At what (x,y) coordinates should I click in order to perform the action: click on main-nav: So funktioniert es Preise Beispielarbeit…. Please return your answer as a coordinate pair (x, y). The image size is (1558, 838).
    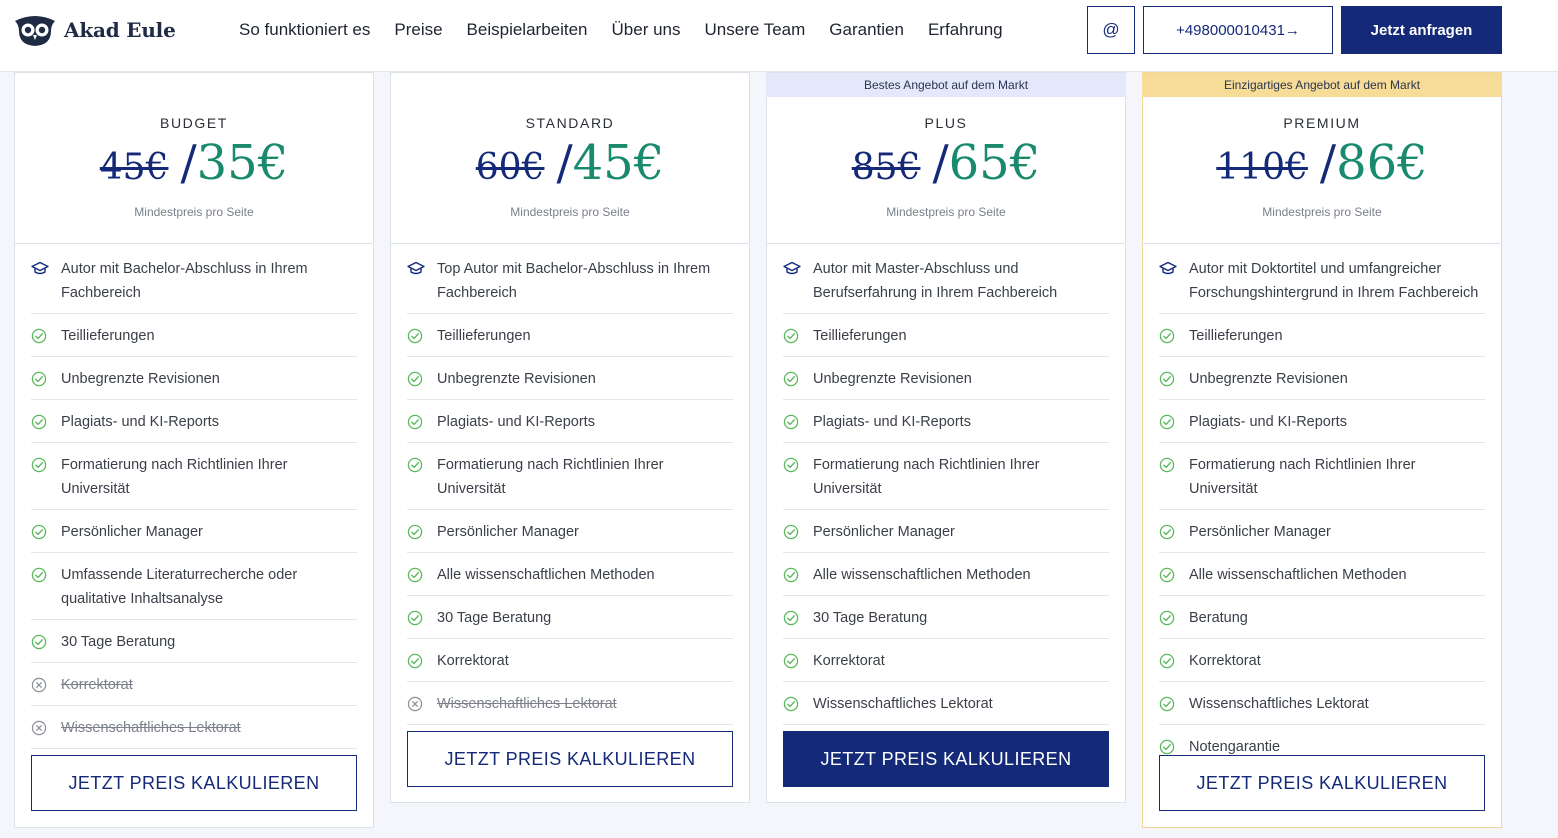
    Looking at the image, I should click on (633, 30).